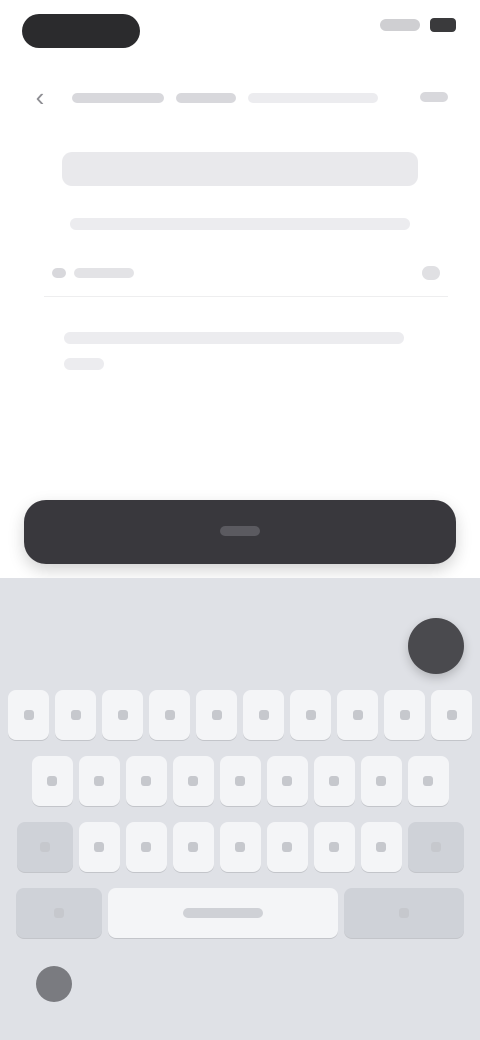 This screenshot has height=1040, width=480. What do you see at coordinates (431, 273) in the screenshot?
I see `clear-icon` at bounding box center [431, 273].